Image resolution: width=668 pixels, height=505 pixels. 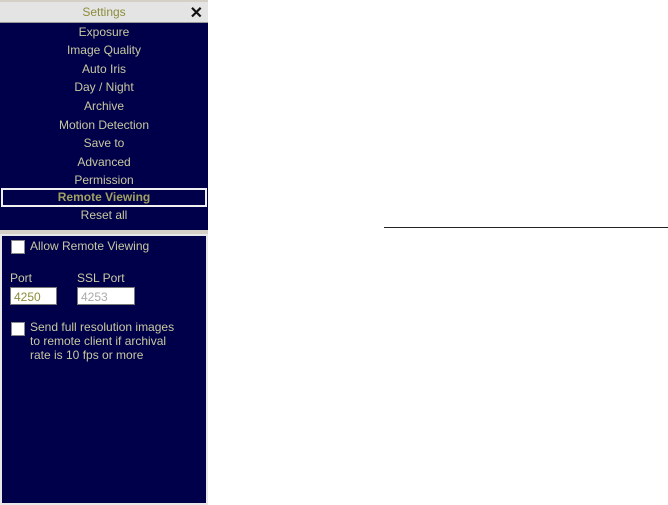 I want to click on allow-remote-viewing-checkbox, so click(x=18, y=247).